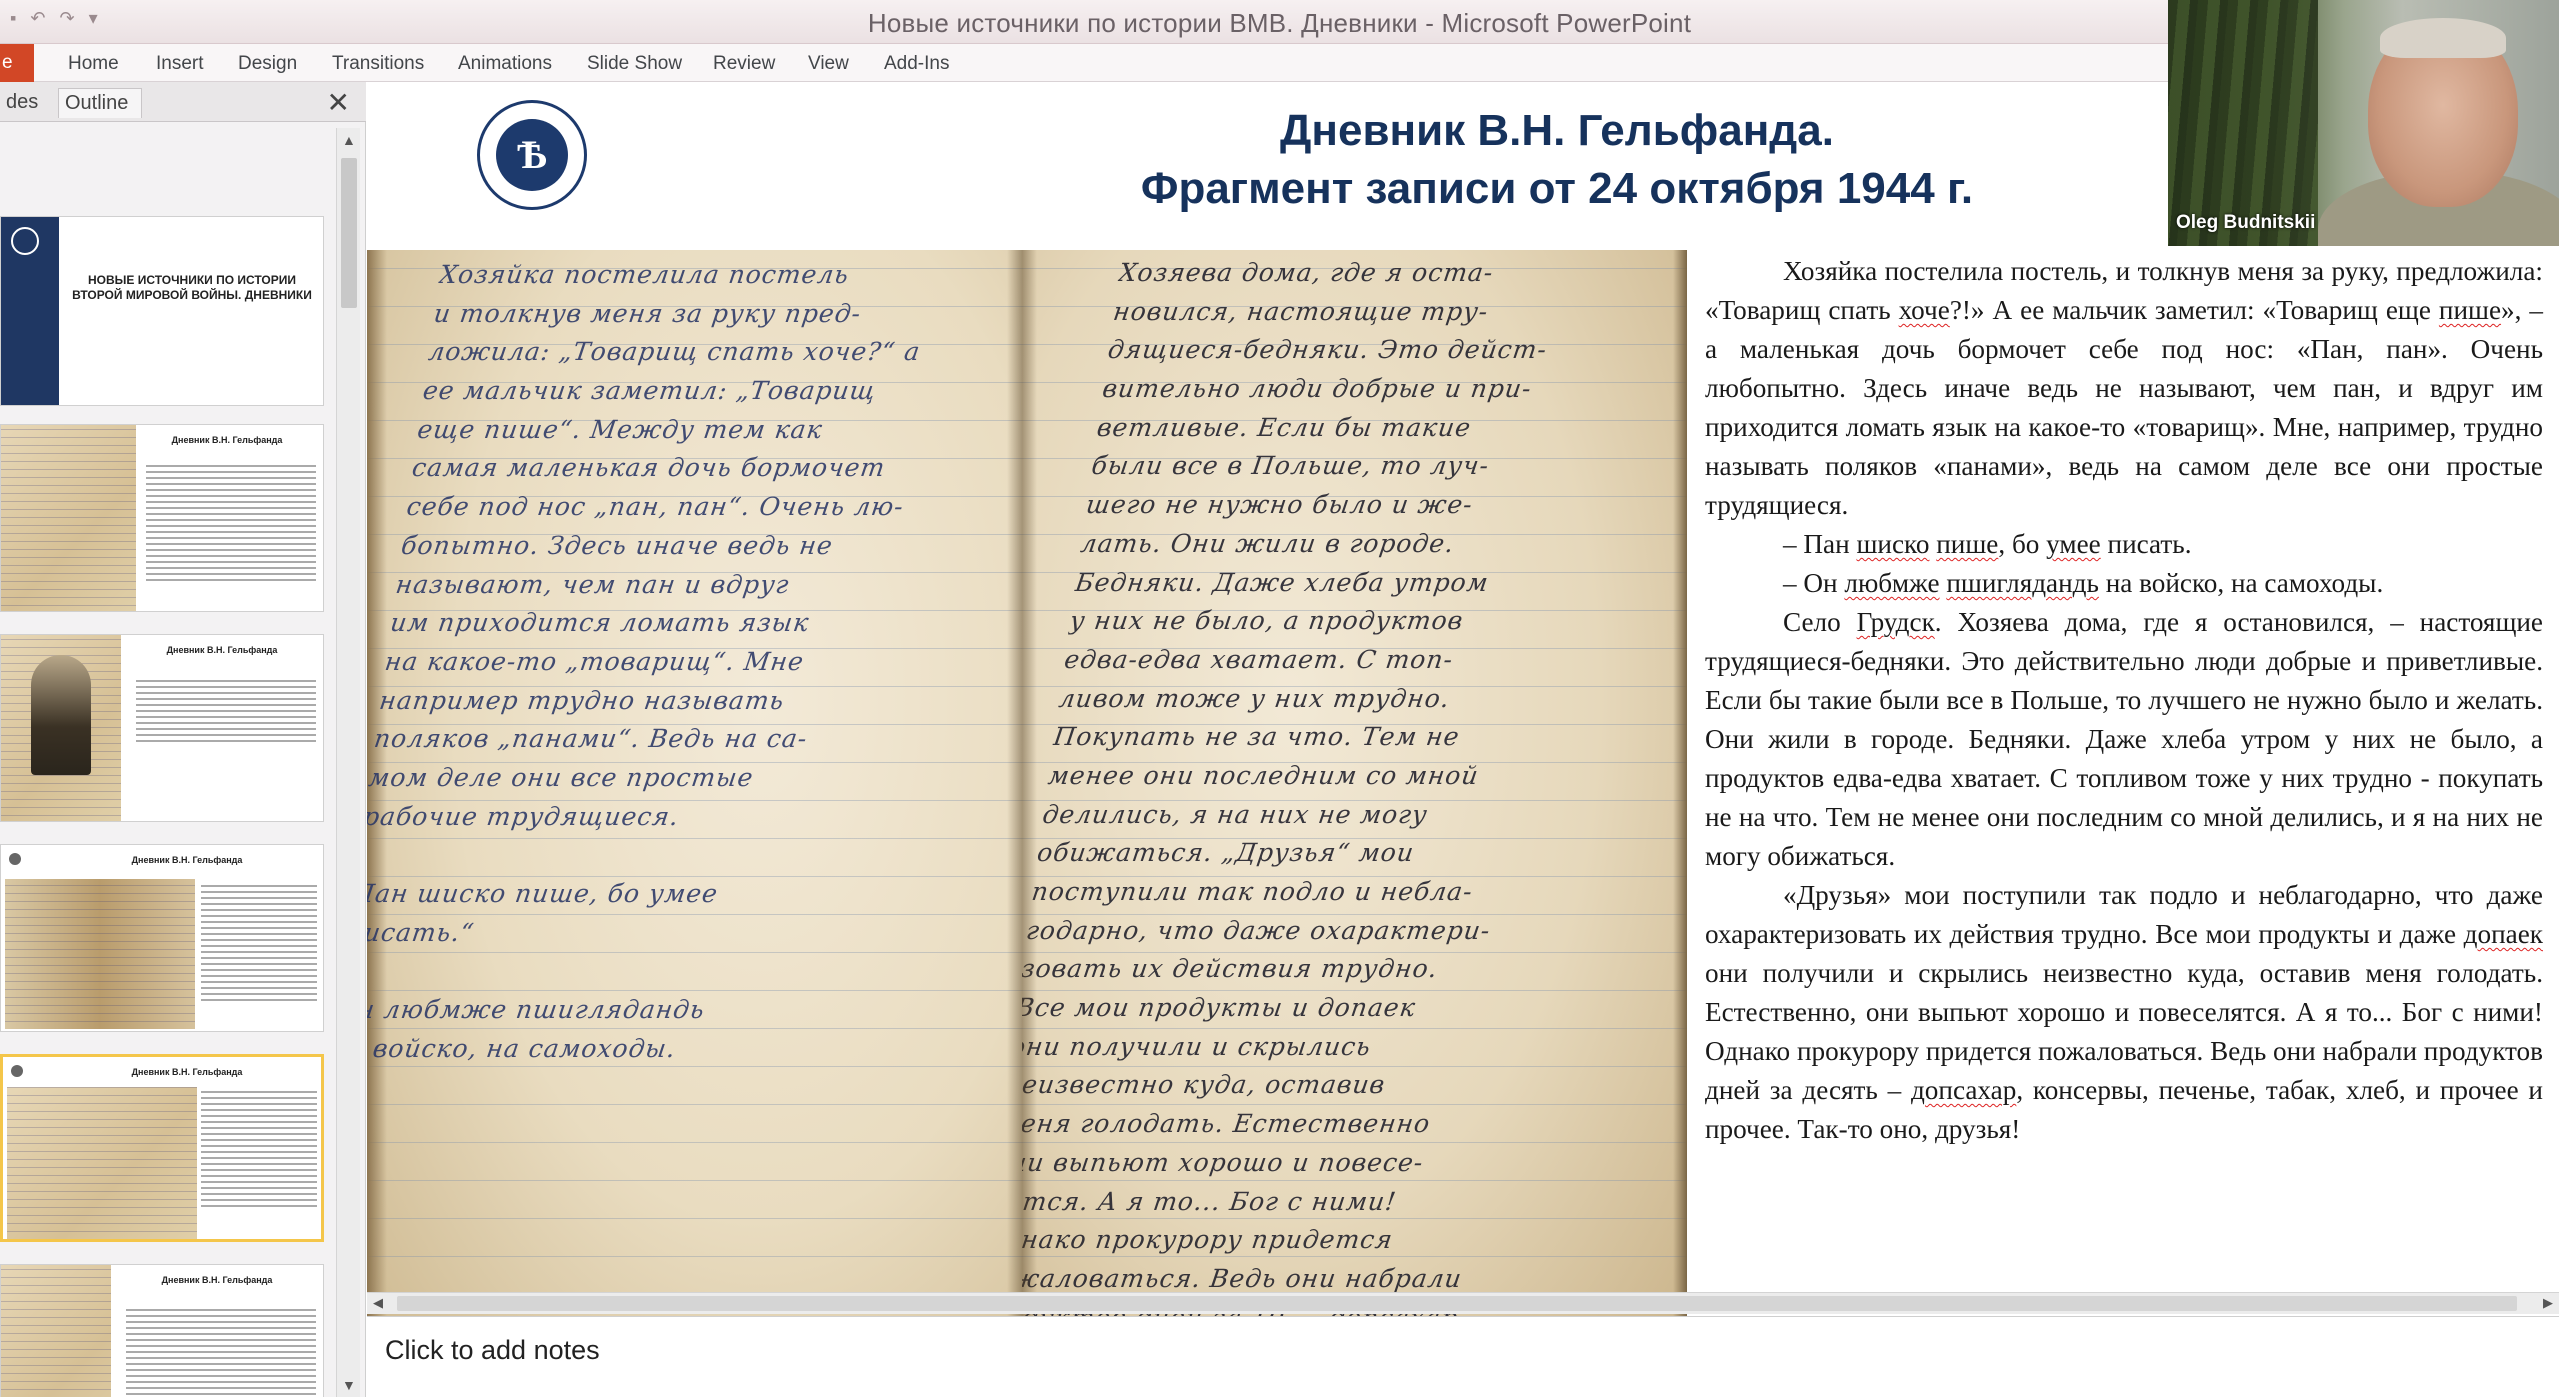  Describe the element at coordinates (1557, 130) in the screenshot. I see `slide-title-line1: Дневник В.Н. Гельфанда.` at that location.